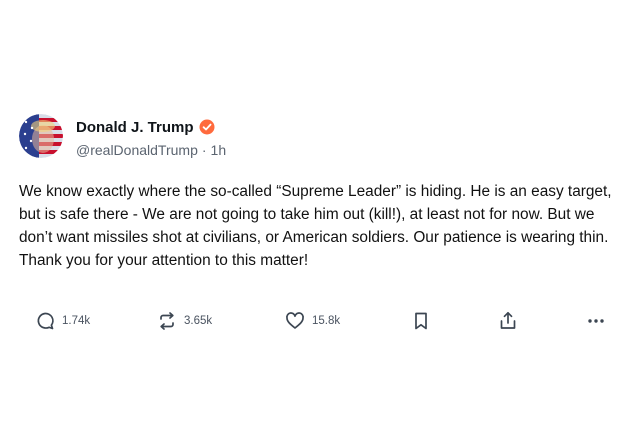 This screenshot has height=440, width=640. Describe the element at coordinates (76, 321) in the screenshot. I see `reply-count: 1.74k` at that location.